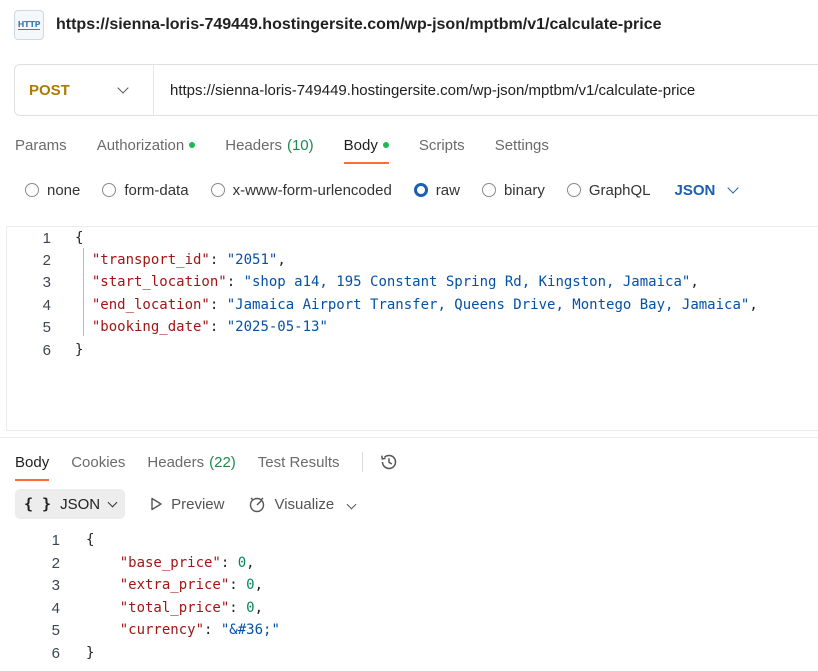 The width and height of the screenshot is (818, 671). What do you see at coordinates (250, 630) in the screenshot?
I see `json-value: "&#36;"` at bounding box center [250, 630].